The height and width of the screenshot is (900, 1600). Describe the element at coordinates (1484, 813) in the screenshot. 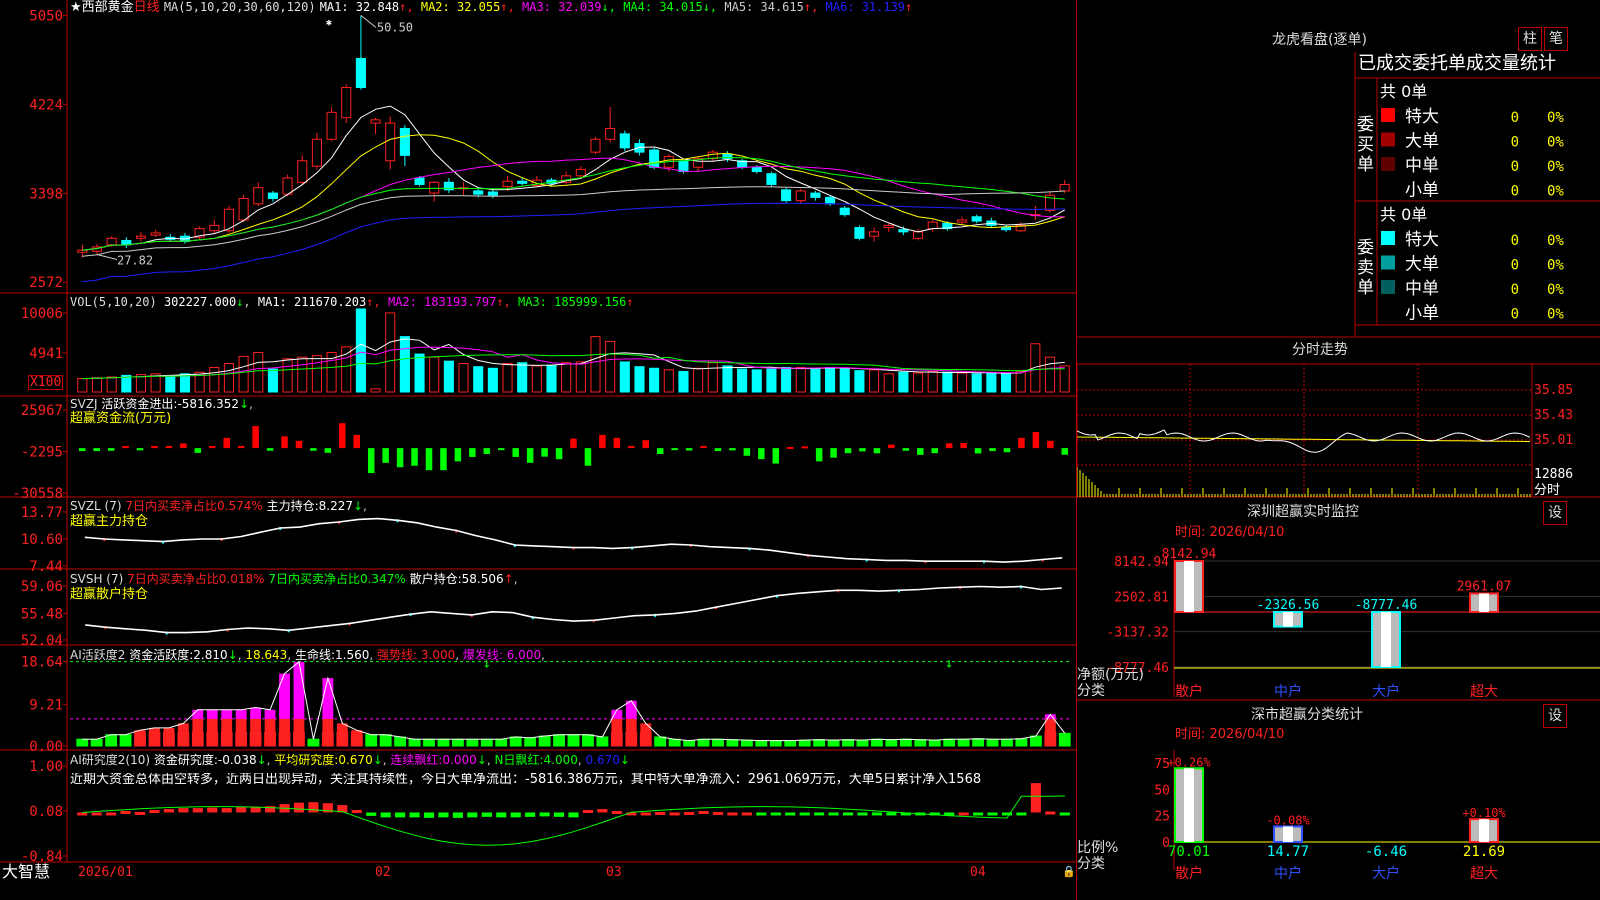

I see `classify-top-label: +0.10%` at that location.